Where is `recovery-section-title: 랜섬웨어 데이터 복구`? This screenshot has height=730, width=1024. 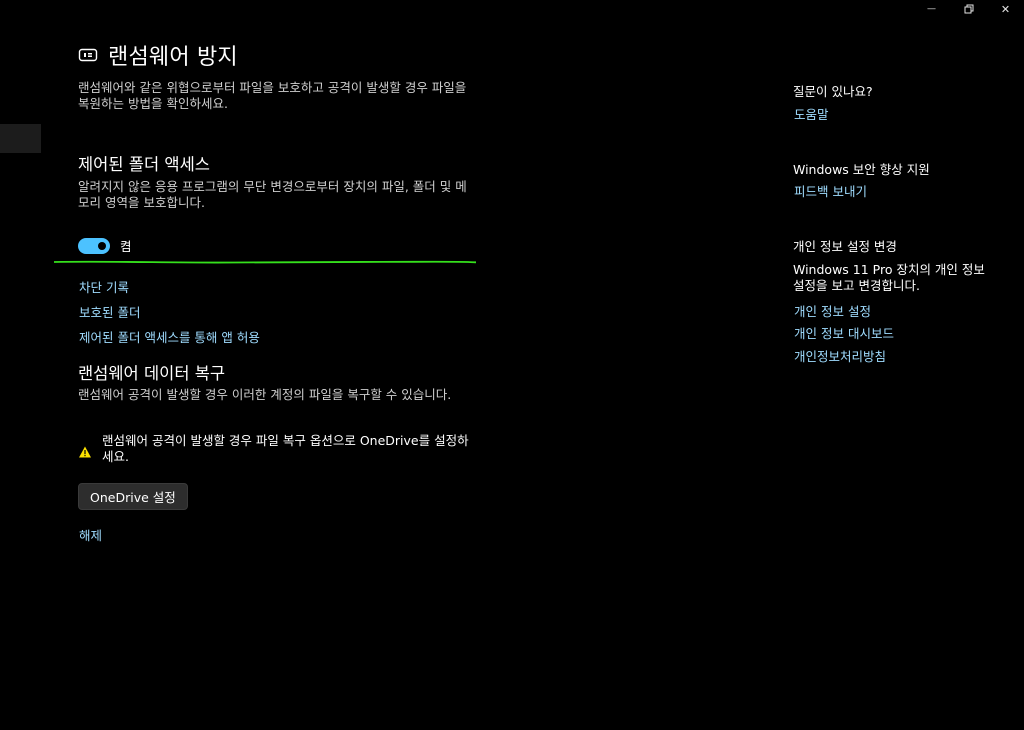
recovery-section-title: 랜섬웨어 데이터 복구 is located at coordinates (152, 373).